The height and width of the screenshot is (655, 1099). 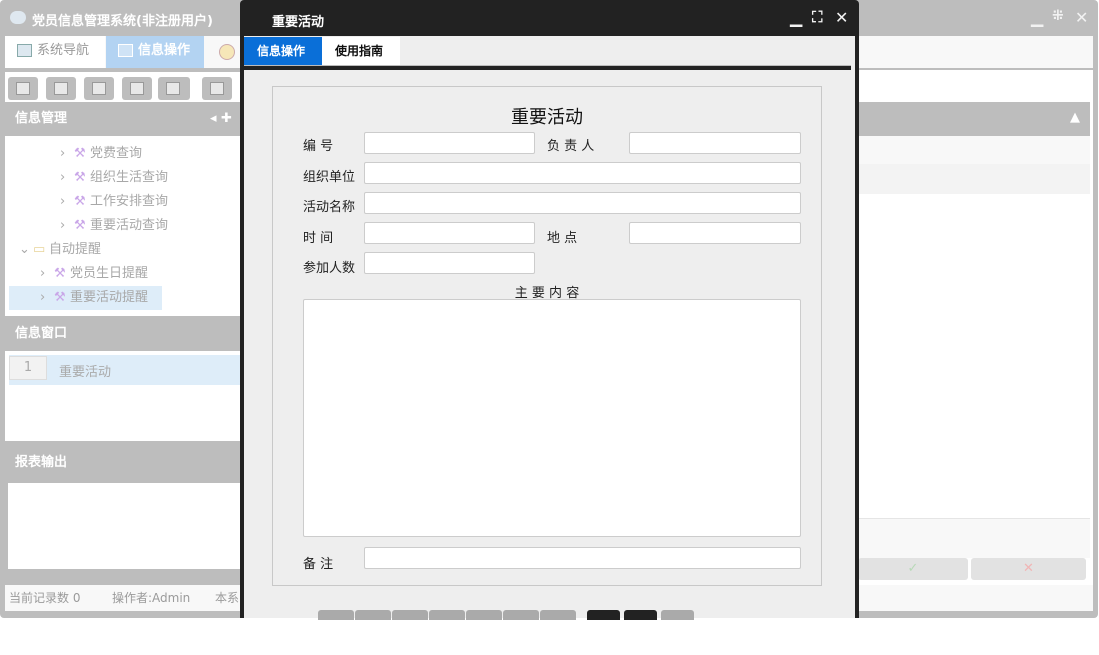 What do you see at coordinates (449, 233) in the screenshot?
I see `time-input` at bounding box center [449, 233].